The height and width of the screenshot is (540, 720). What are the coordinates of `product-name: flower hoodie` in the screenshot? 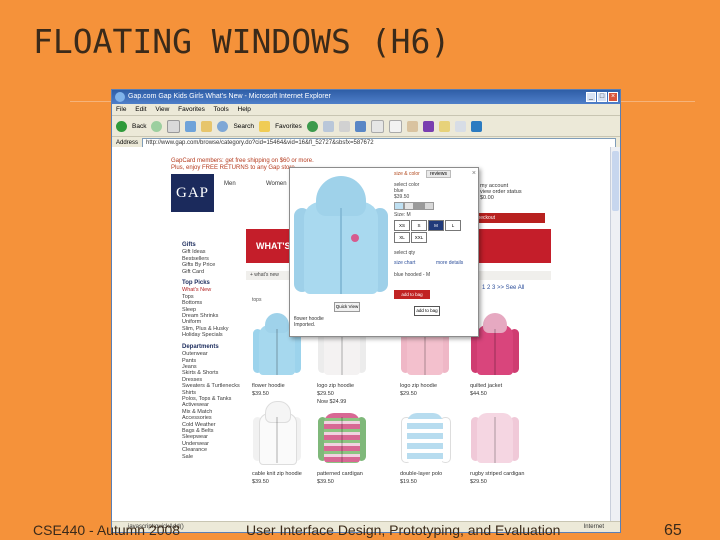 It's located at (281, 386).